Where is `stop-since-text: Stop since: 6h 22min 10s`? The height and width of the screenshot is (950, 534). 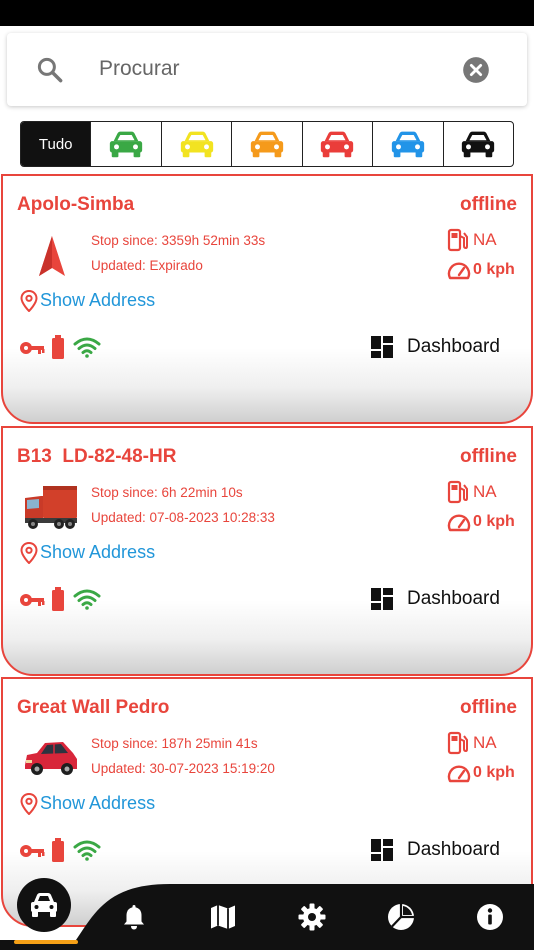
stop-since-text: Stop since: 6h 22min 10s is located at coordinates (167, 492).